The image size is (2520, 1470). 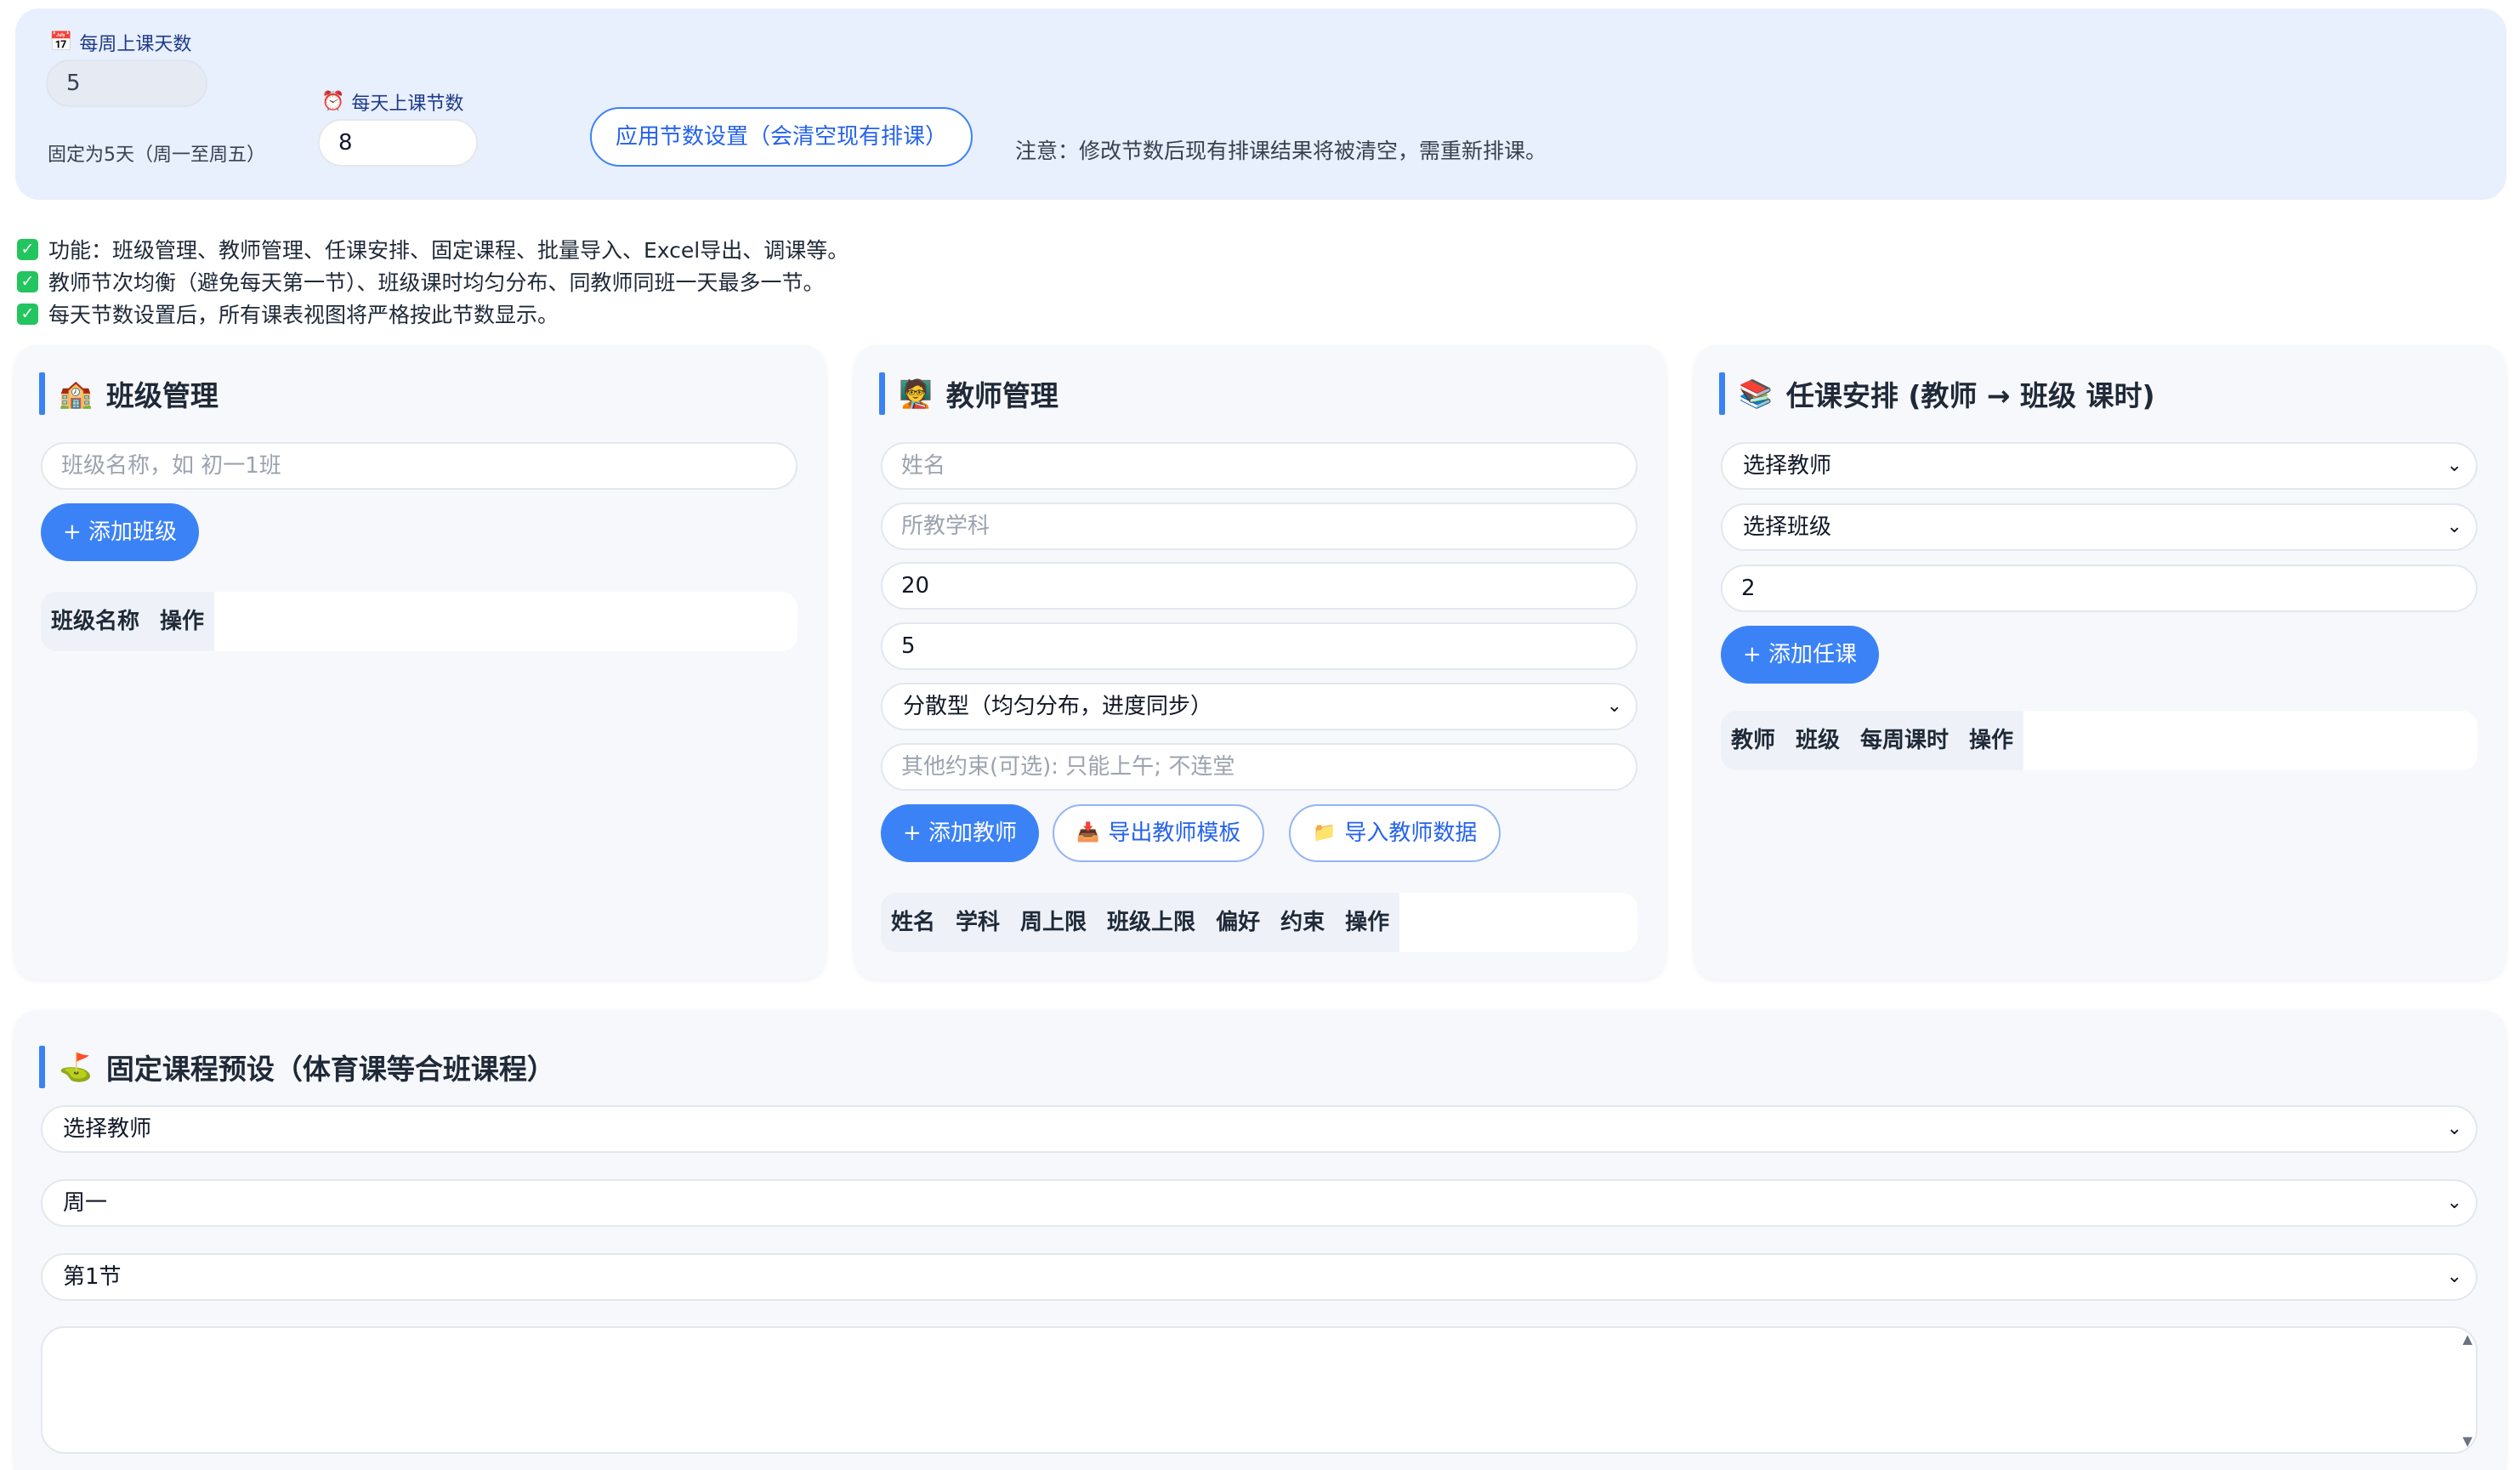 I want to click on weekly-hours-input: 2, so click(x=2099, y=588).